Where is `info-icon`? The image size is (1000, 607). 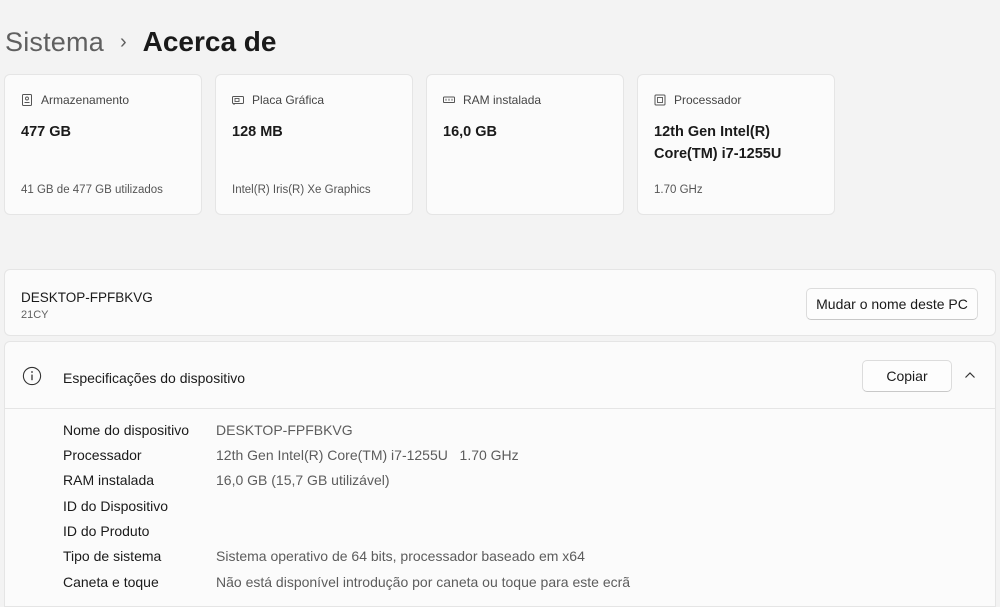 info-icon is located at coordinates (32, 376).